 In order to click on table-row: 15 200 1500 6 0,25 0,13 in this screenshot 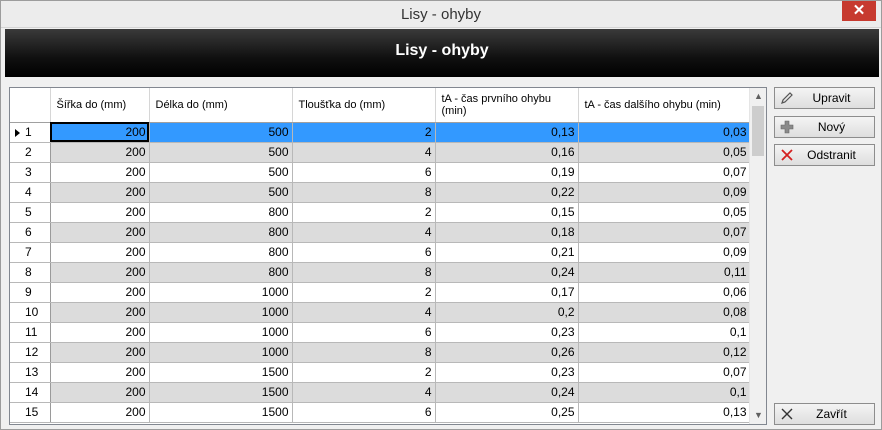, I will do `click(380, 412)`.